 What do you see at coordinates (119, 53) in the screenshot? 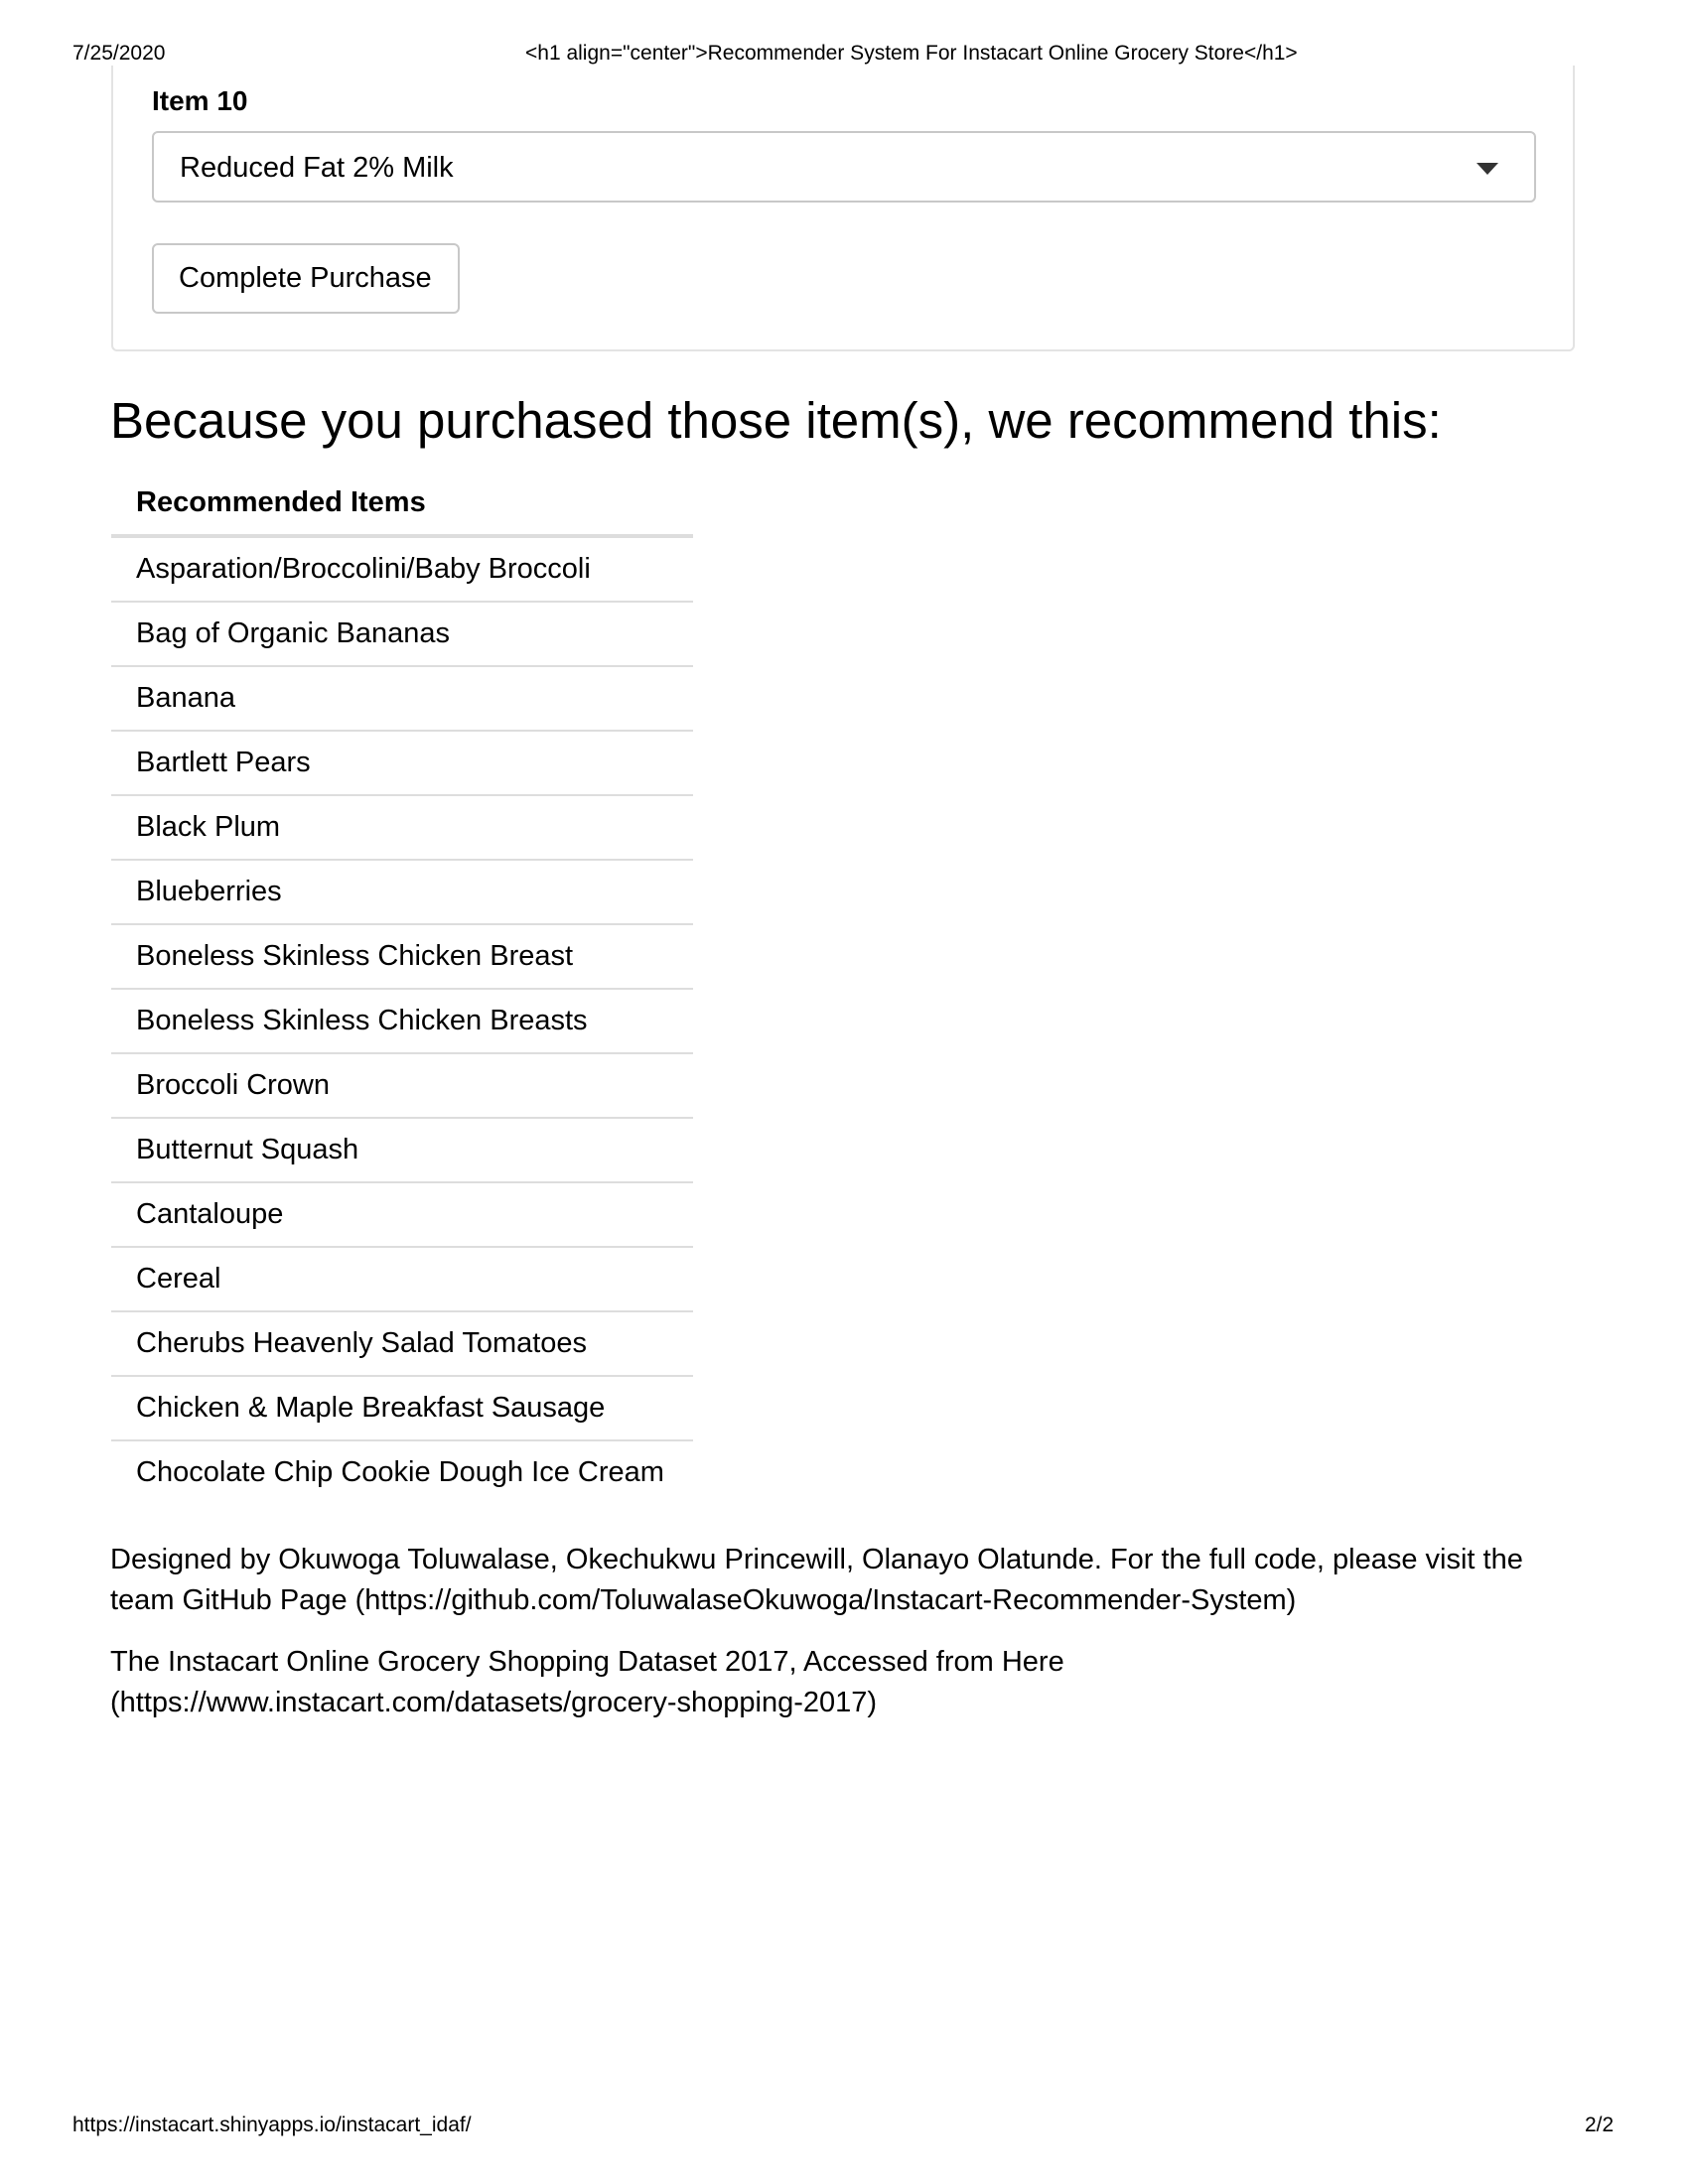
I see `print-date: 7/25/2020` at bounding box center [119, 53].